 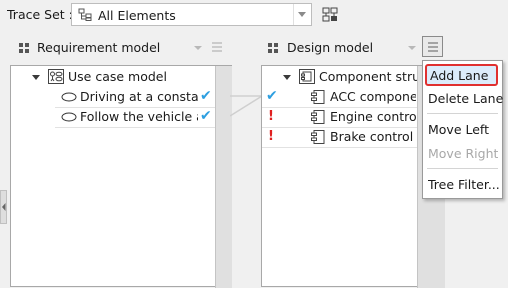 What do you see at coordinates (139, 116) in the screenshot?
I see `tree-item-label: Follow the vehicle al` at bounding box center [139, 116].